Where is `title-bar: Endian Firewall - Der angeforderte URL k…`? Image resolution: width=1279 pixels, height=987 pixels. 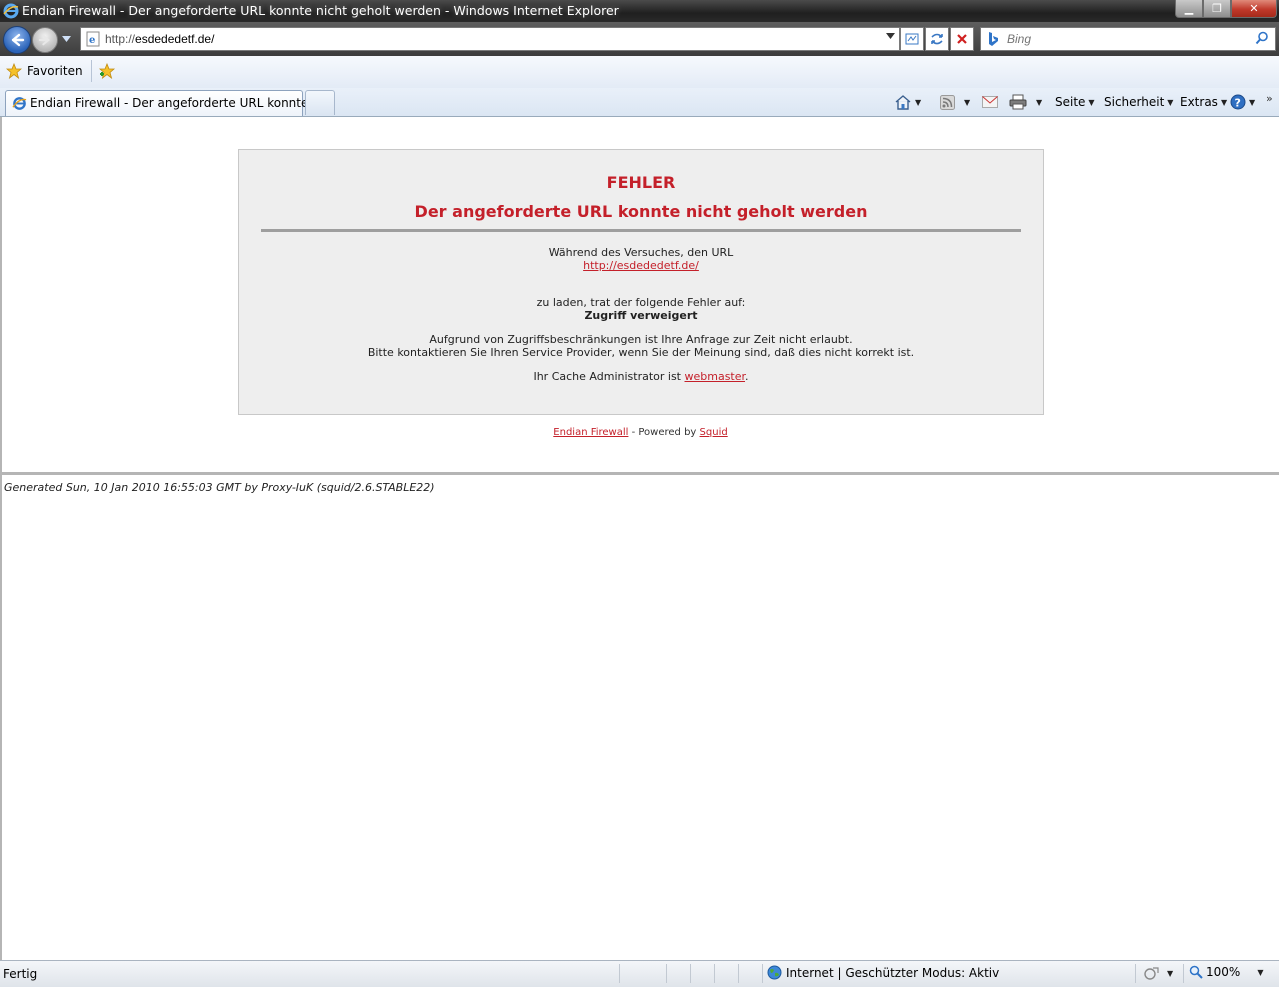 title-bar: Endian Firewall - Der angeforderte URL k… is located at coordinates (639, 11).